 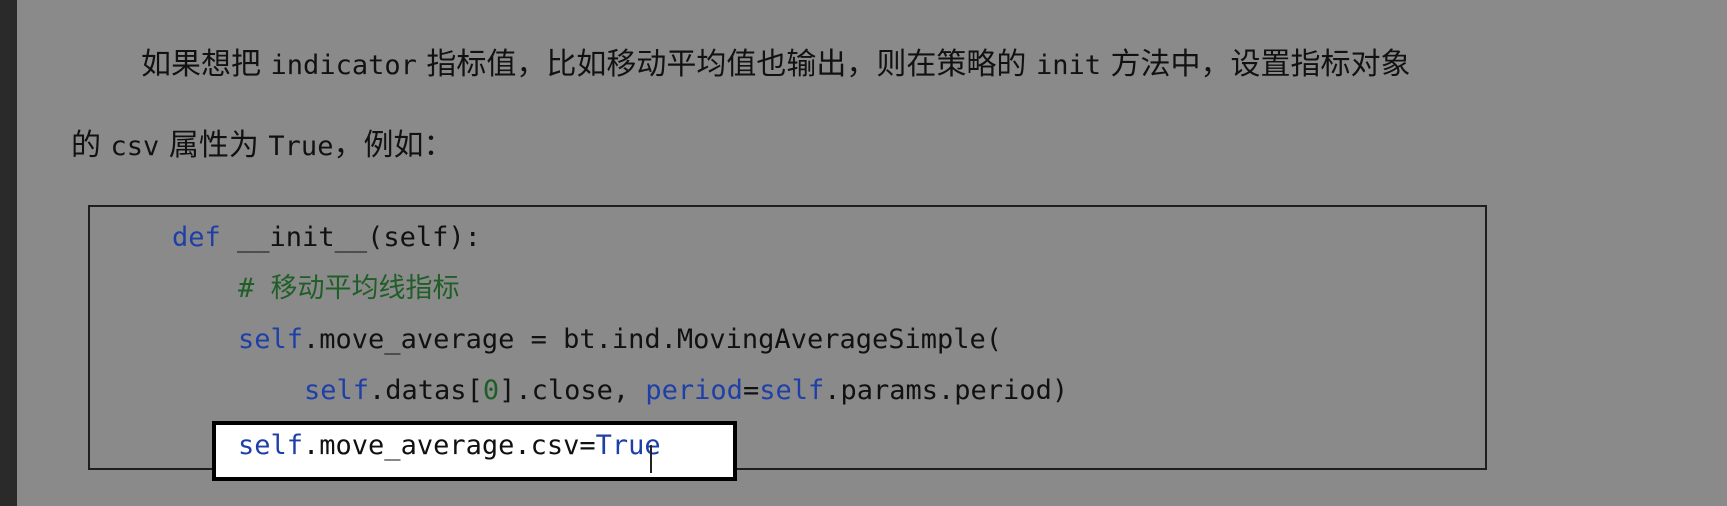 I want to click on code-text: .move_average.csv=, so click(x=449, y=445).